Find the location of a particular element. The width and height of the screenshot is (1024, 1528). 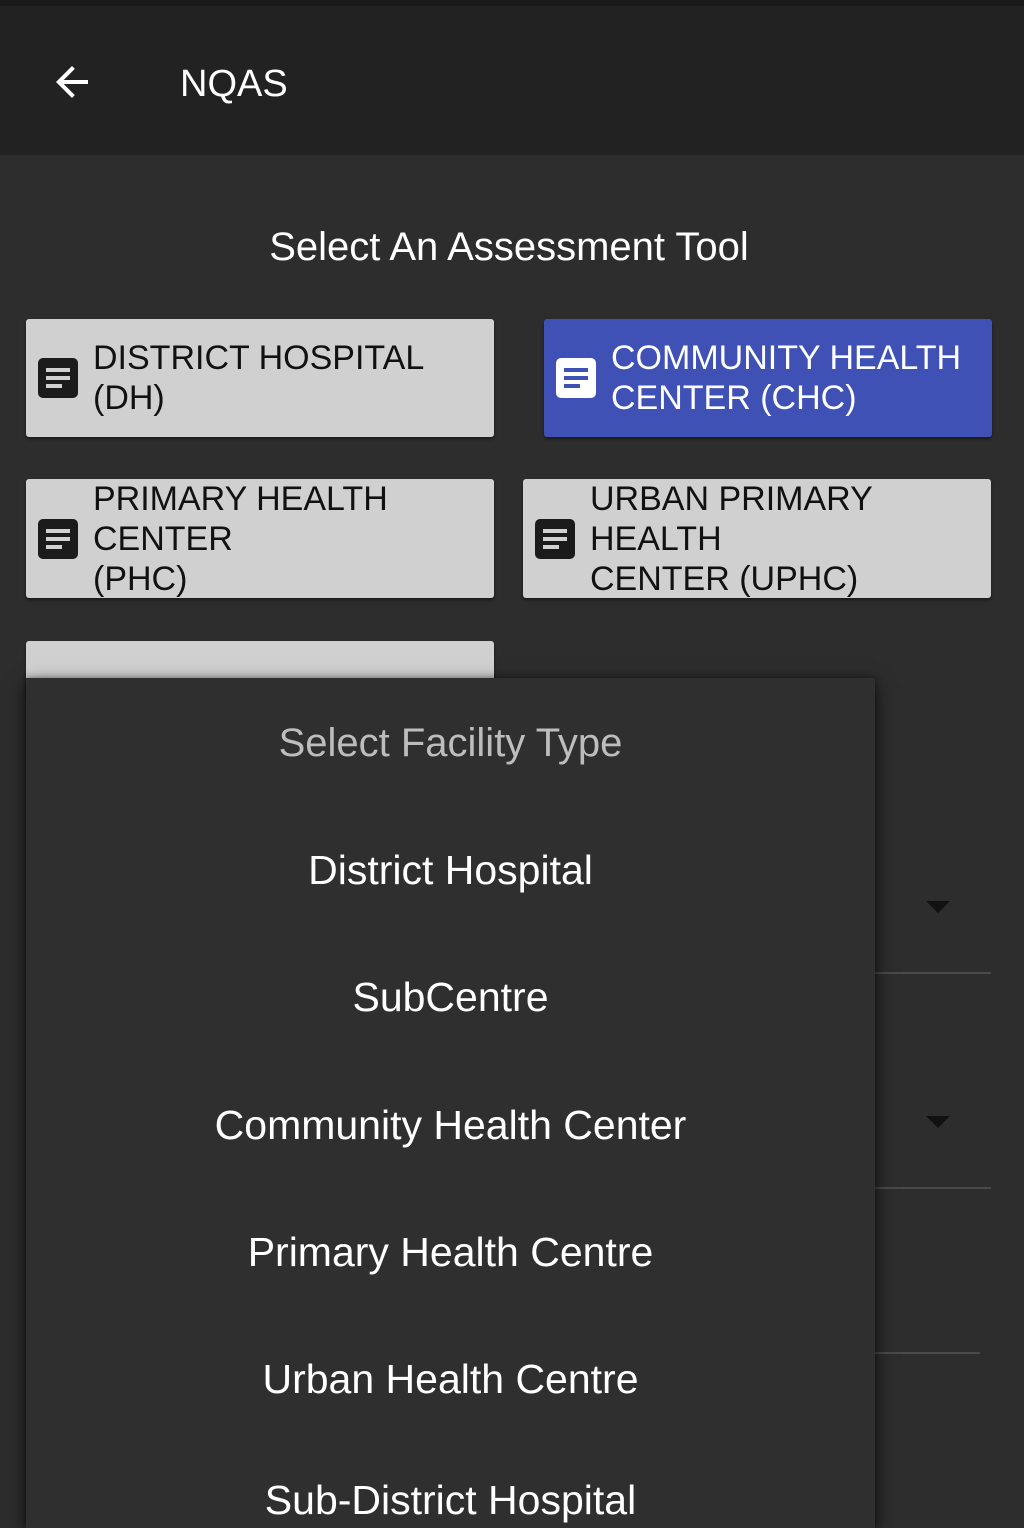

menu-item-district-hospital: District Hospital is located at coordinates (450, 870).